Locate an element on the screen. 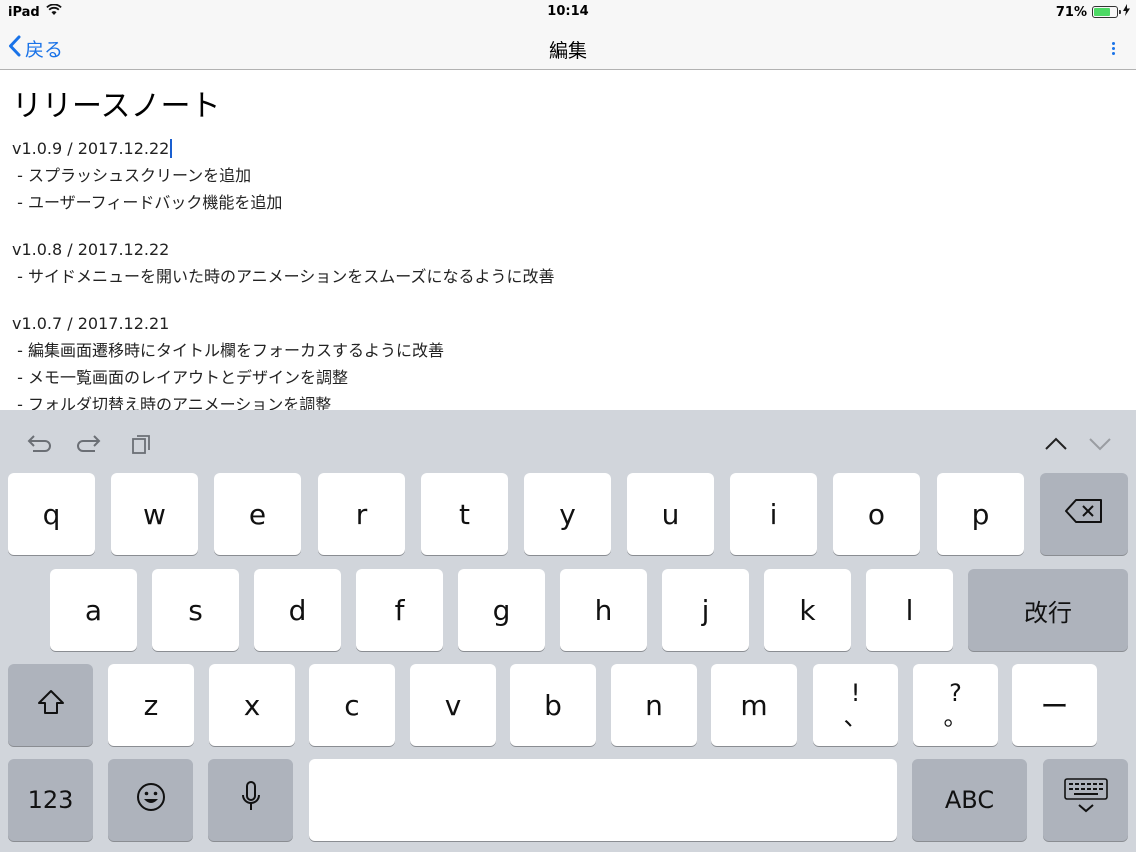  redo-icon is located at coordinates (90, 444).